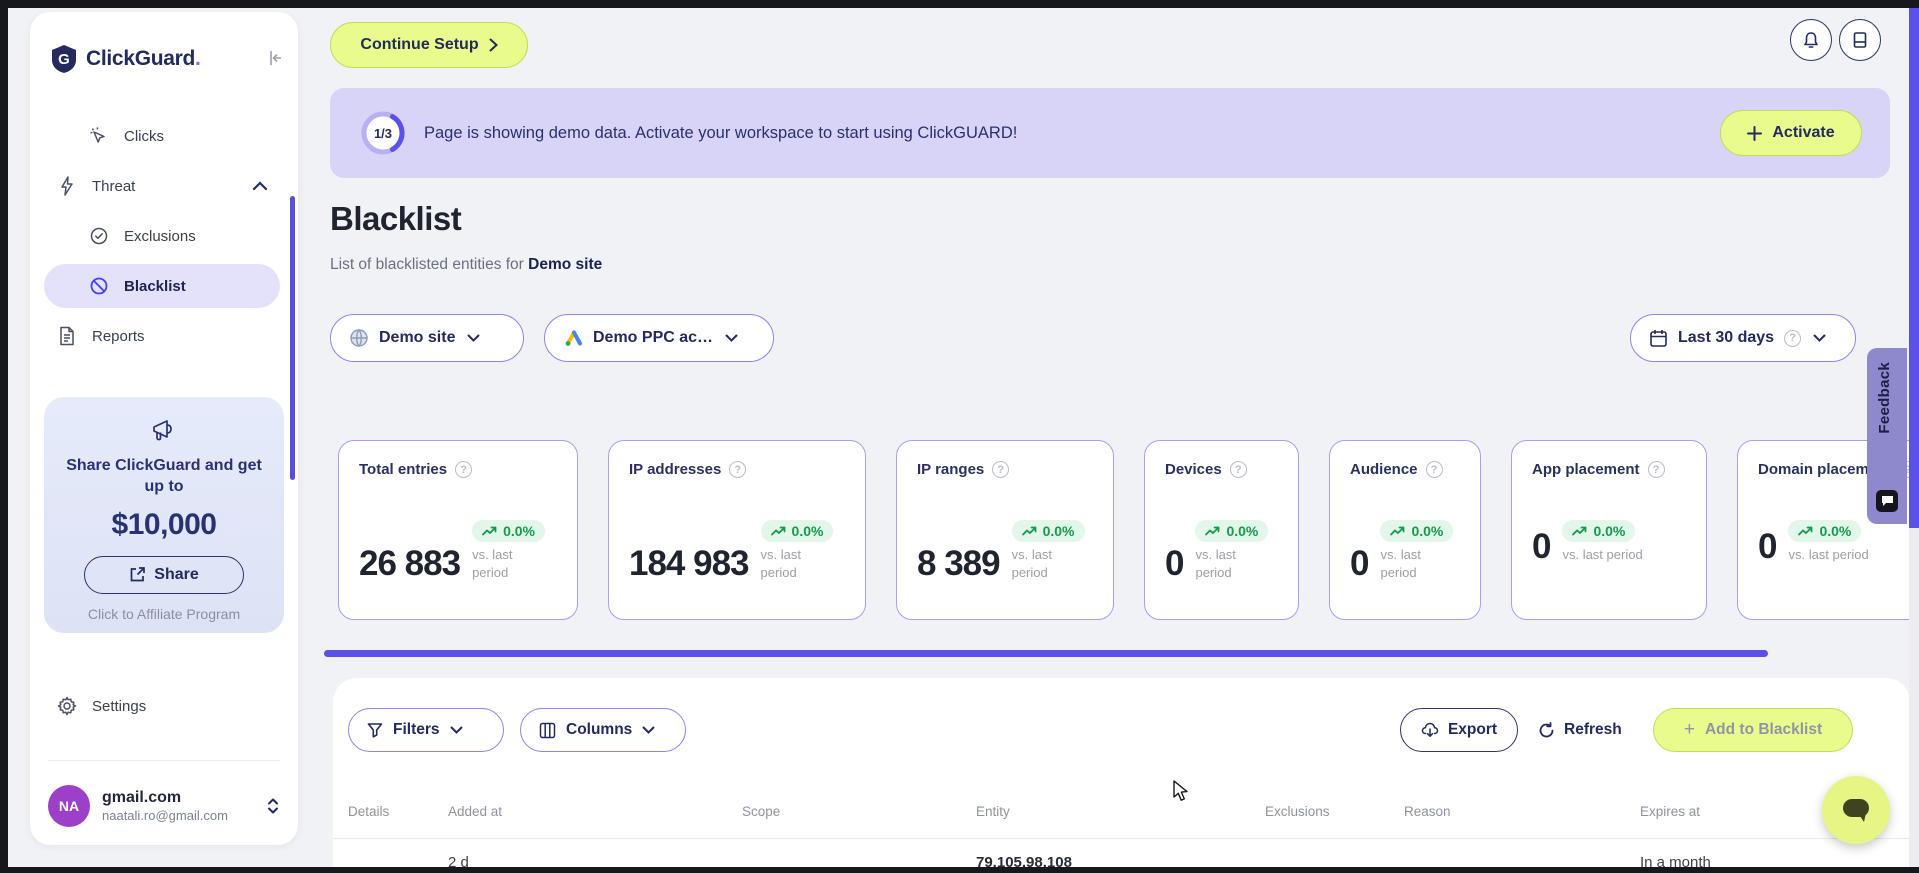  I want to click on setup-progress-ring: 1/3, so click(383, 133).